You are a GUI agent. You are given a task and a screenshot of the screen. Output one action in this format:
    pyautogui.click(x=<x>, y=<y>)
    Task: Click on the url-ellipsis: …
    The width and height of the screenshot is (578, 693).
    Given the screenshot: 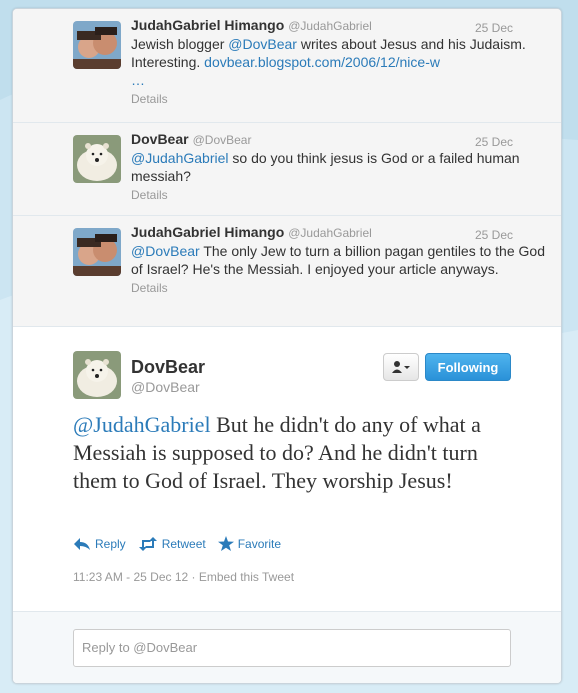 What is the action you would take?
    pyautogui.click(x=138, y=80)
    